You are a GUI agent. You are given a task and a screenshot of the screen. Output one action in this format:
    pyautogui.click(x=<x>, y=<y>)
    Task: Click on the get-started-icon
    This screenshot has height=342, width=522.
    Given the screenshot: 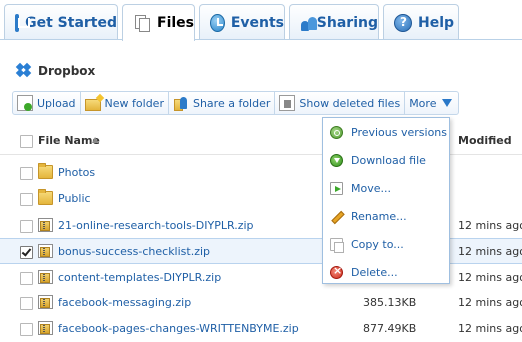 What is the action you would take?
    pyautogui.click(x=23, y=22)
    